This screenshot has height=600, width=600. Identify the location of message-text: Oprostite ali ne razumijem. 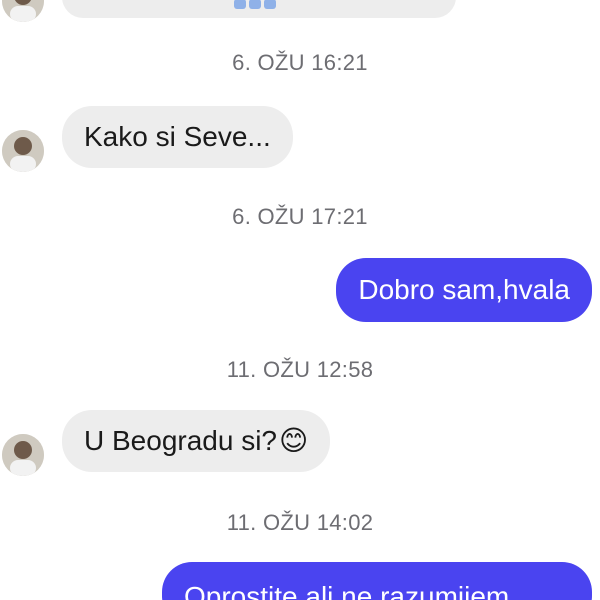
(347, 590).